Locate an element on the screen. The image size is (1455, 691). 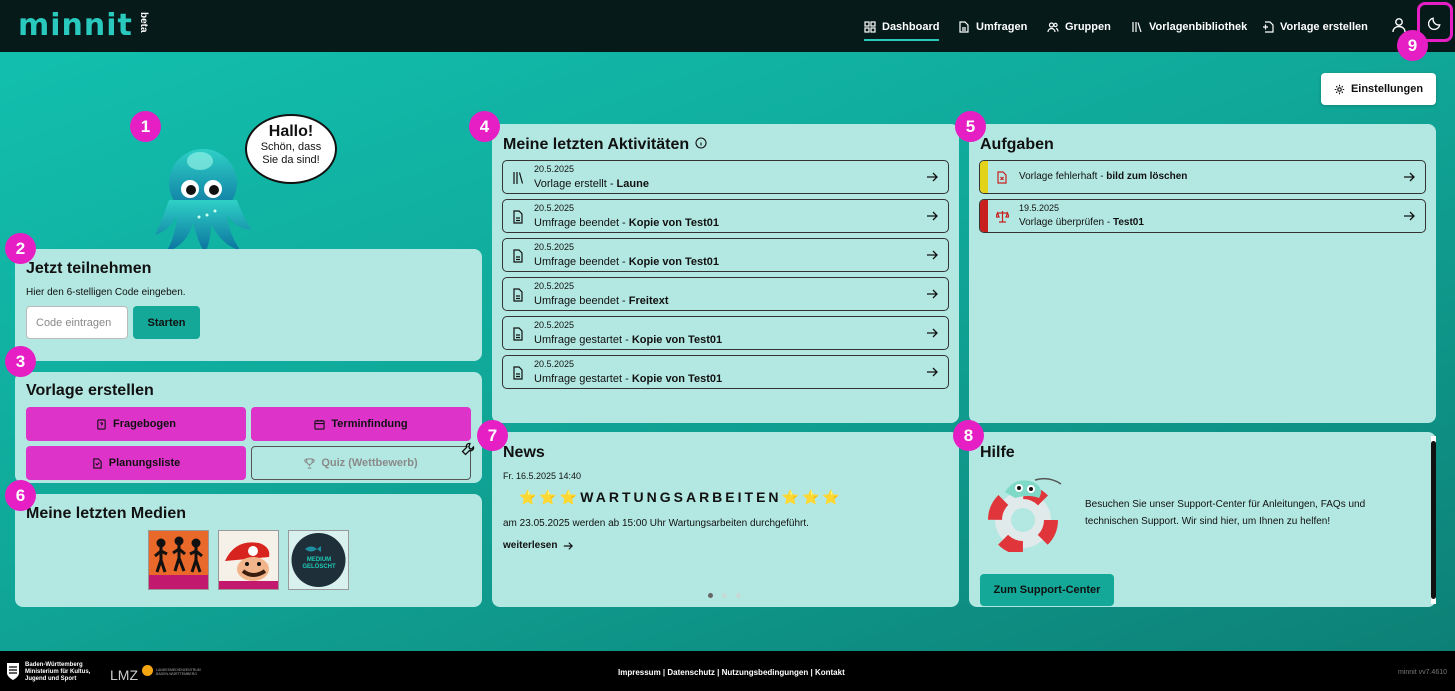
carousel-dots is located at coordinates (724, 595).